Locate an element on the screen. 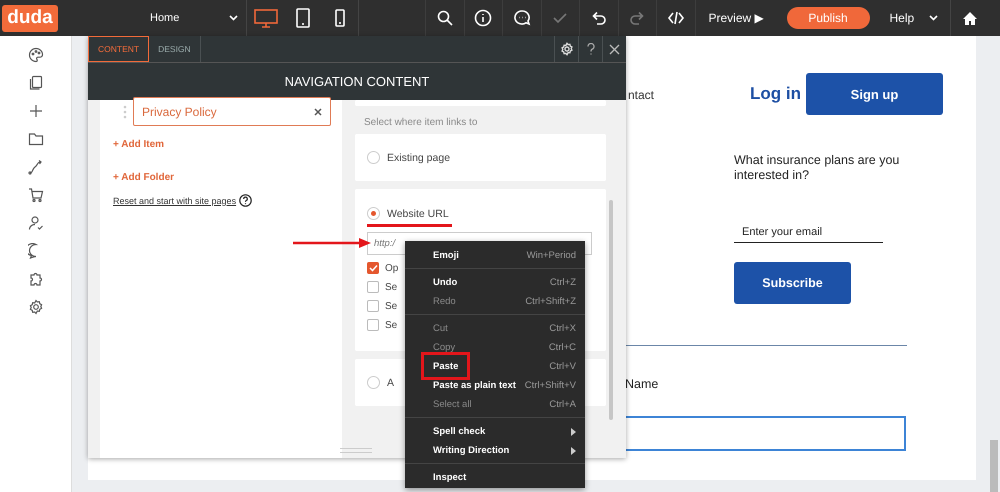 This screenshot has width=1000, height=492. help-menu: Help is located at coordinates (912, 18).